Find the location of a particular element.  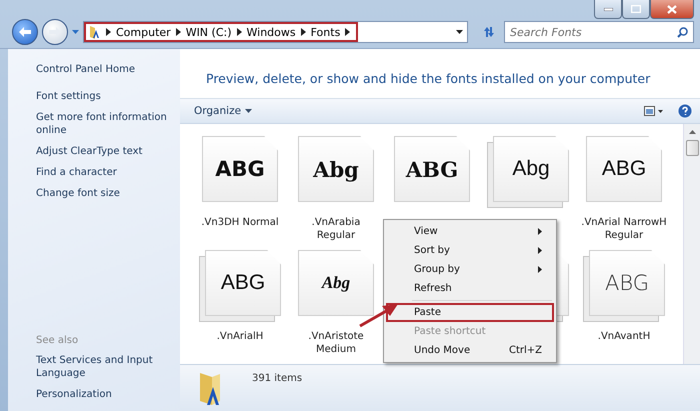

see-also-heading: See also is located at coordinates (58, 340).